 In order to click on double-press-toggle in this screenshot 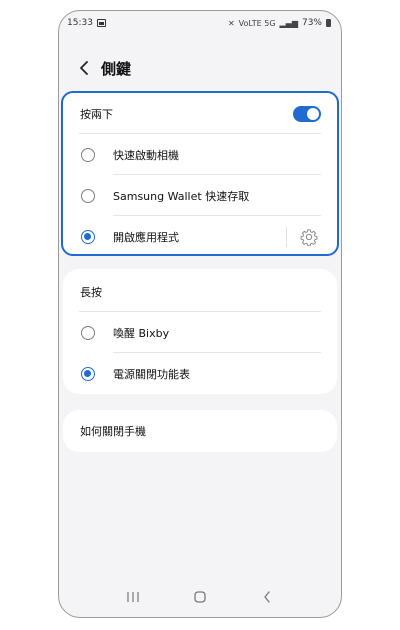, I will do `click(307, 113)`.